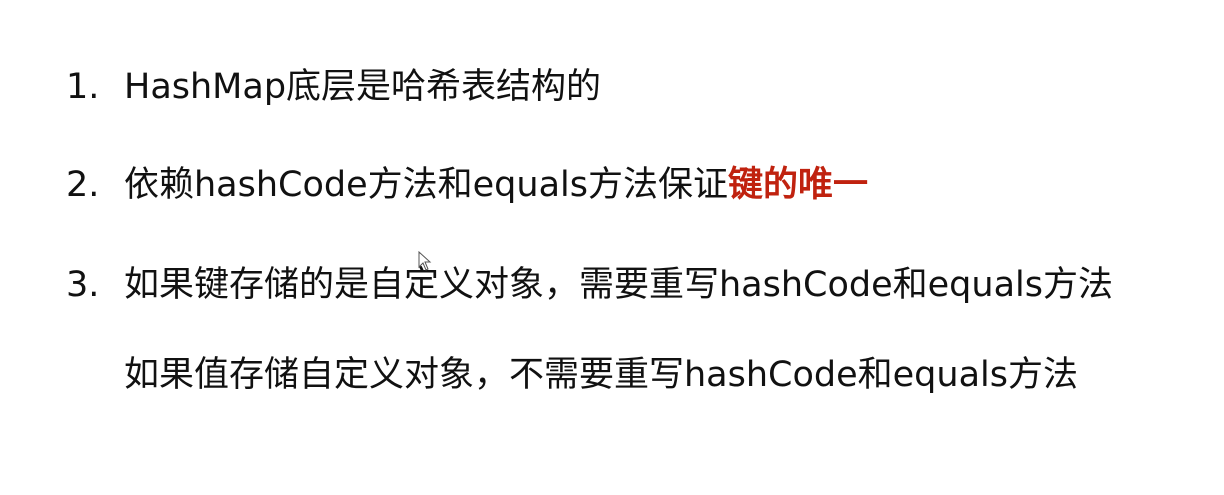 The width and height of the screenshot is (1224, 495). Describe the element at coordinates (83, 185) in the screenshot. I see `list-number-2: 2.` at that location.